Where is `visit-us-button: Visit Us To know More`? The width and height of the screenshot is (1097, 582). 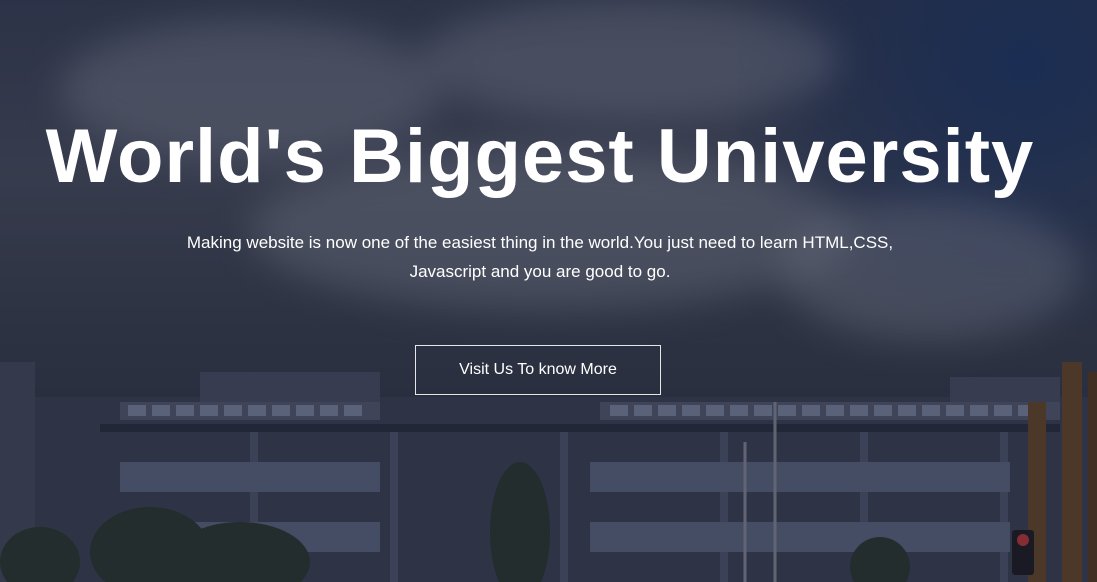 visit-us-button: Visit Us To know More is located at coordinates (538, 370).